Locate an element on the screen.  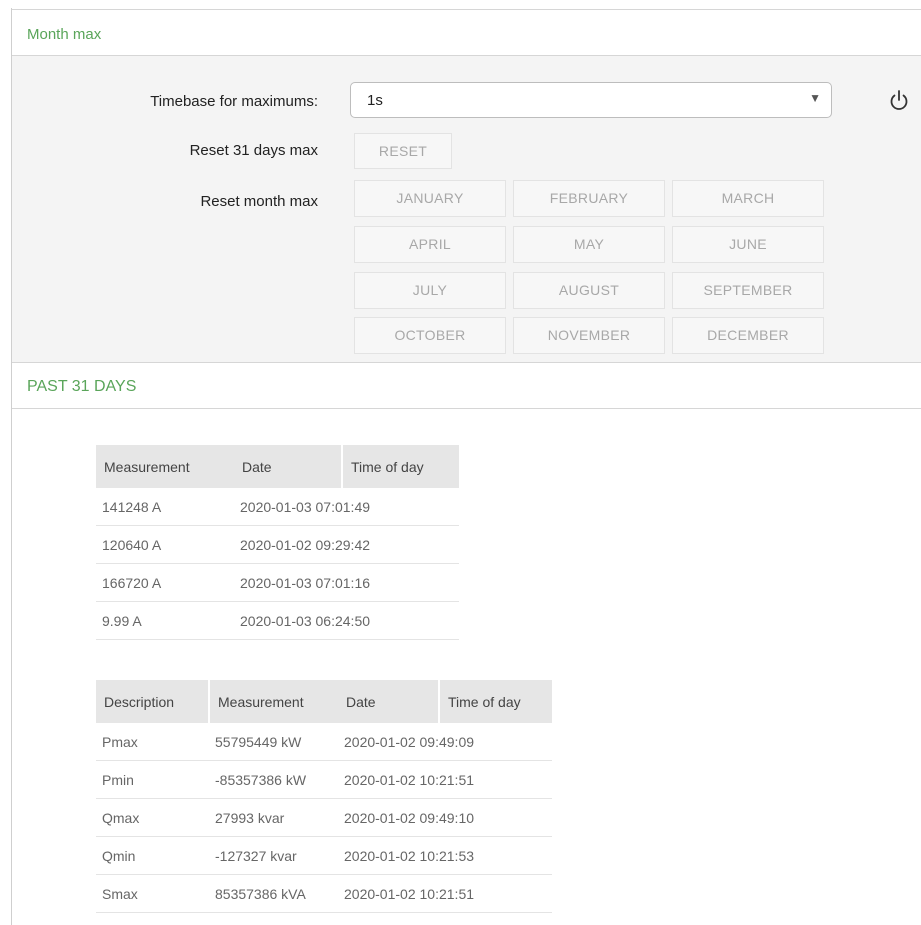
table-row: 120640 A 2020-01-02 09:29:42 is located at coordinates (277, 544).